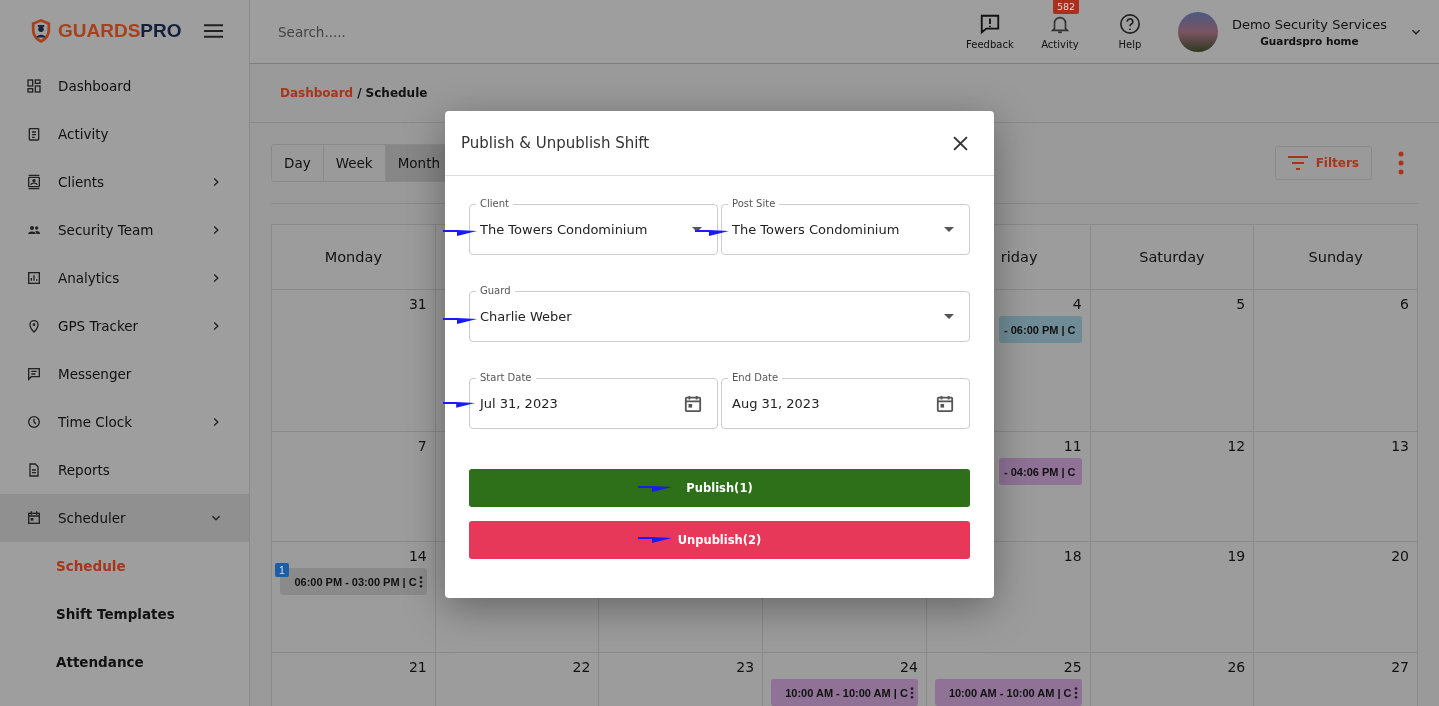 The height and width of the screenshot is (706, 1439). Describe the element at coordinates (1400, 667) in the screenshot. I see `day-number: 27` at that location.